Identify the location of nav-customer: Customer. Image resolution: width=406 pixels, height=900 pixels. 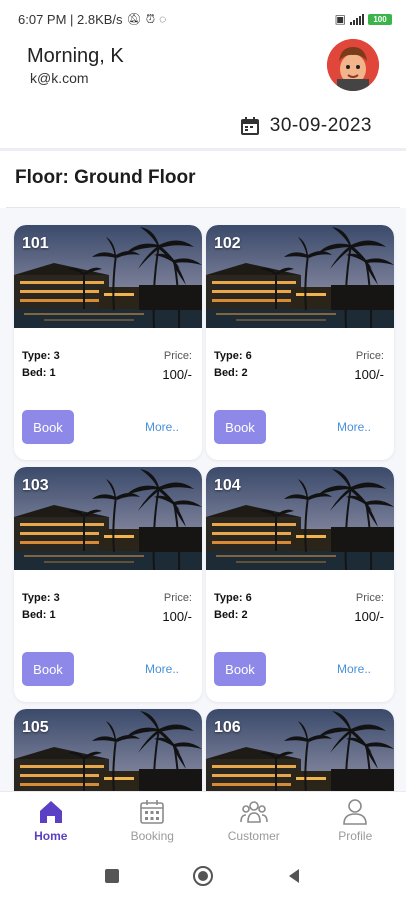
(254, 821).